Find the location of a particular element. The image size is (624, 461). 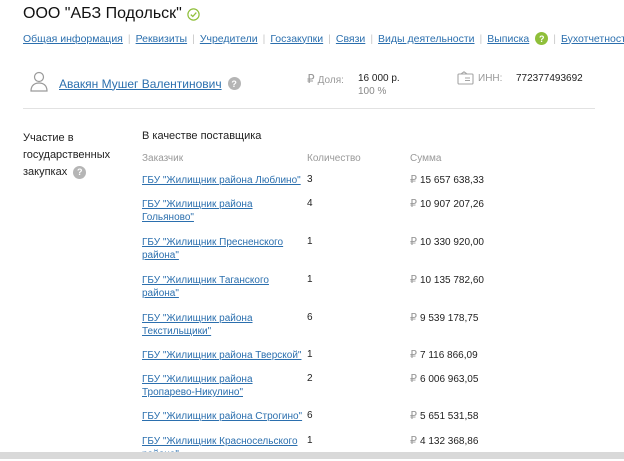

share-label: ₽ Доля: is located at coordinates (325, 79).